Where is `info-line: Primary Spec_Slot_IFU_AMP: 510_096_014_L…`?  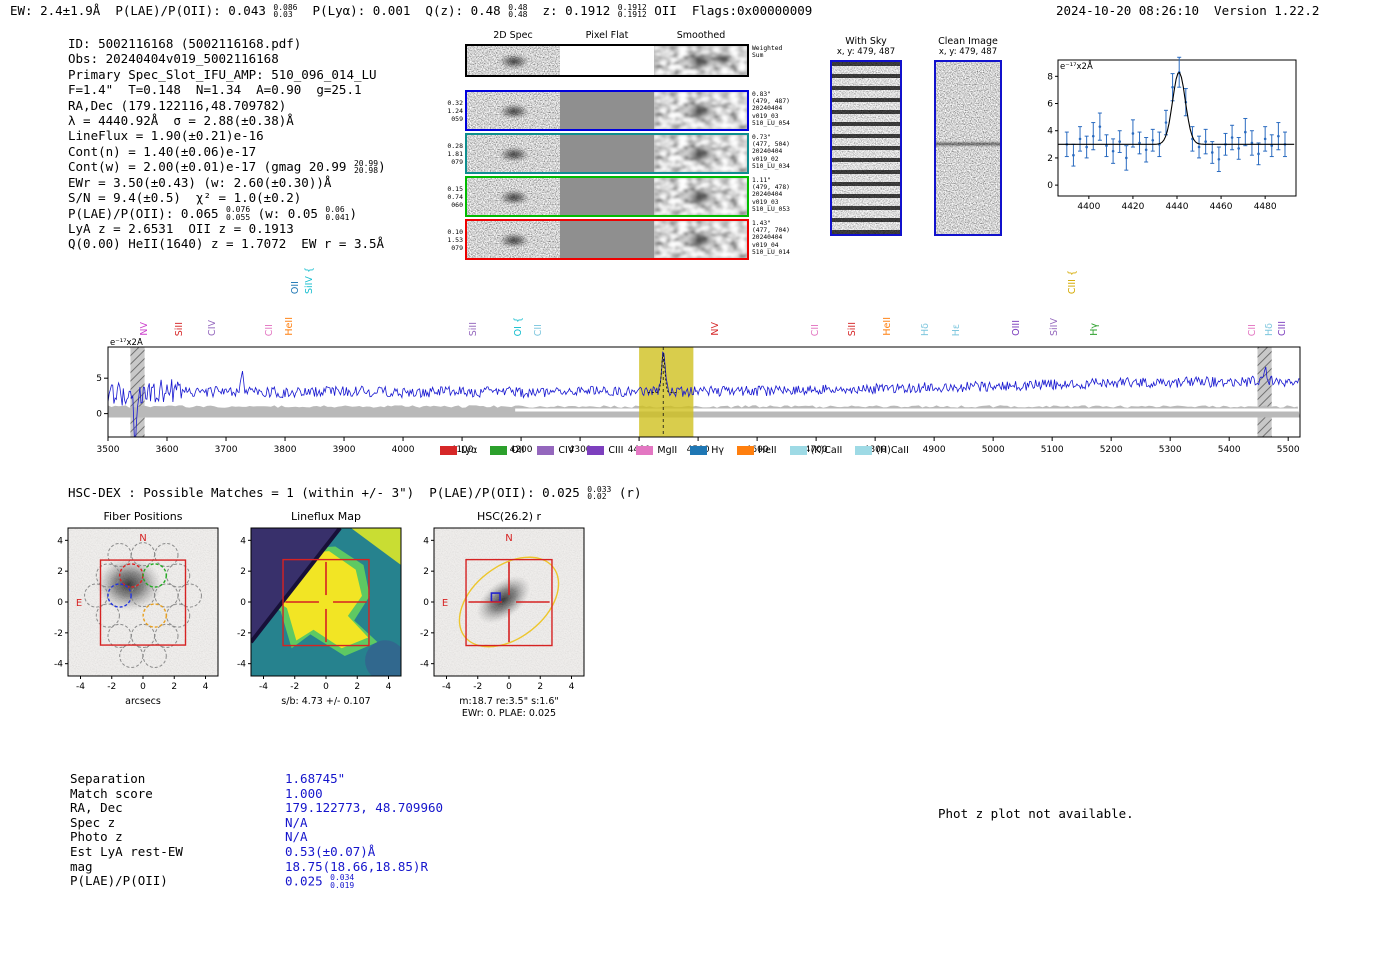 info-line: Primary Spec_Slot_IFU_AMP: 510_096_014_L… is located at coordinates (222, 74).